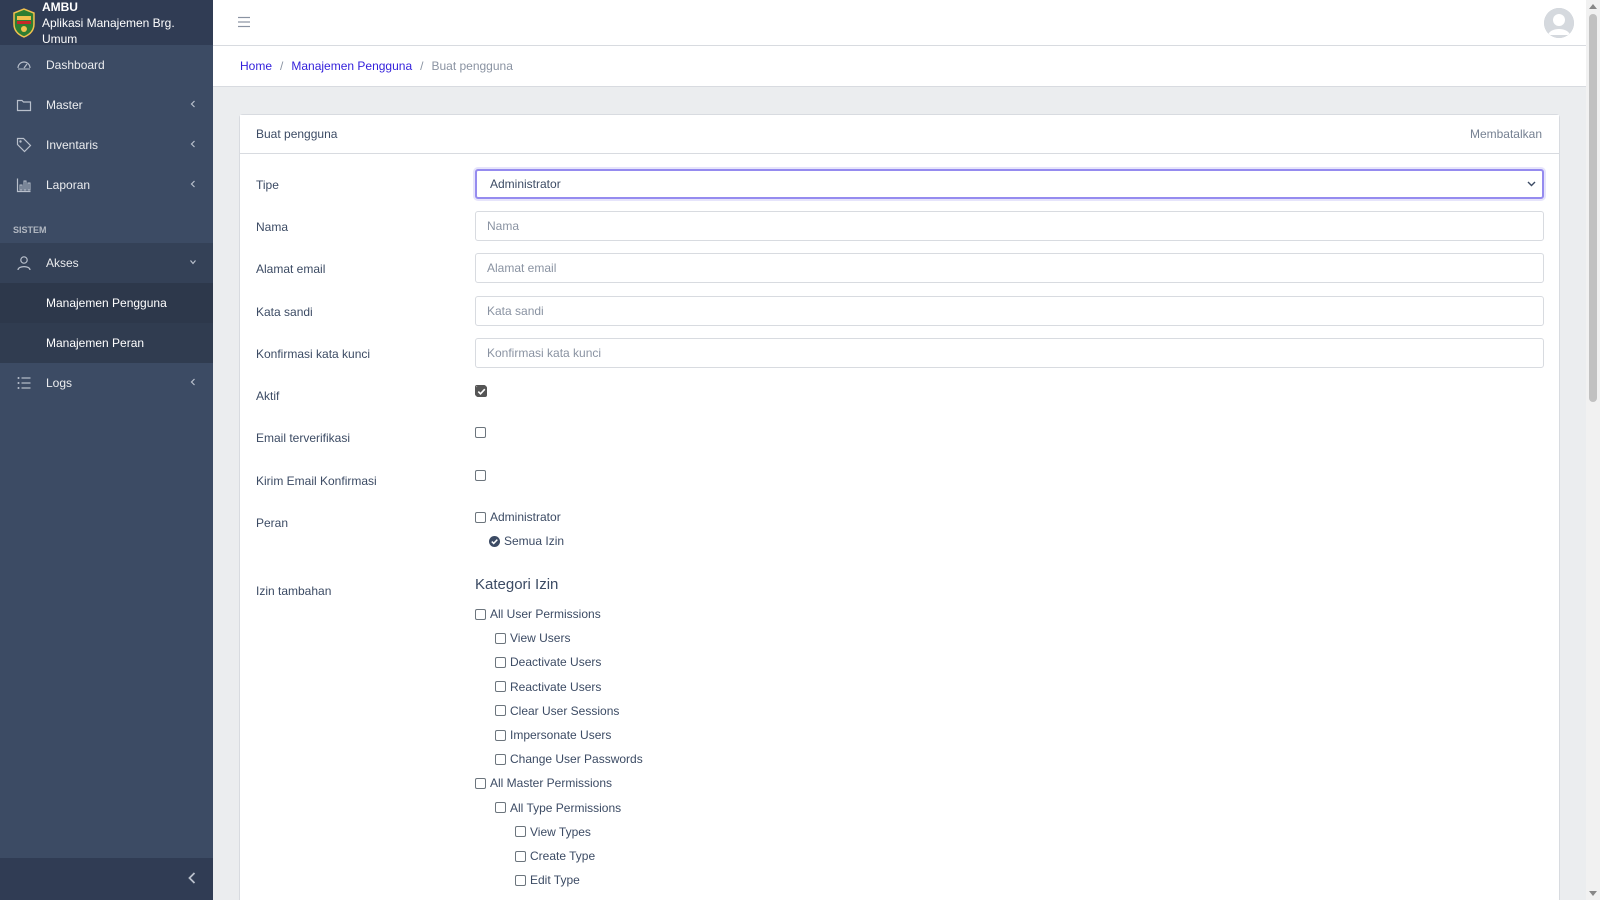 Image resolution: width=1600 pixels, height=900 pixels. Describe the element at coordinates (297, 134) in the screenshot. I see `card-title: Buat pengguna` at that location.